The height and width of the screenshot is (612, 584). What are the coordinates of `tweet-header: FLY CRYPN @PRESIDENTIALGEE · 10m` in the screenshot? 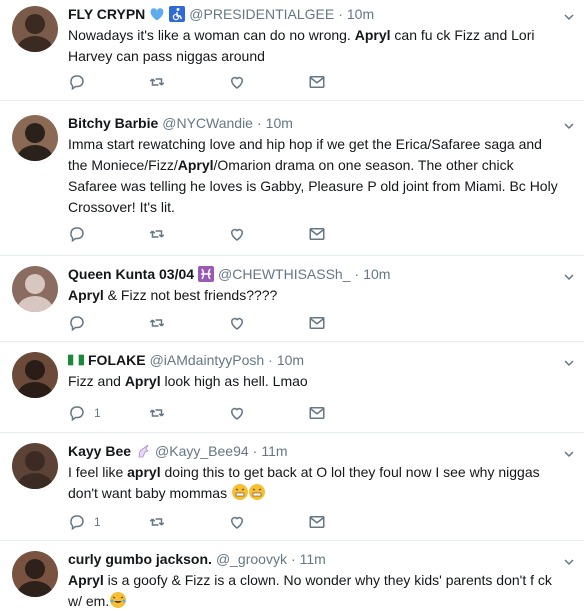 It's located at (314, 14).